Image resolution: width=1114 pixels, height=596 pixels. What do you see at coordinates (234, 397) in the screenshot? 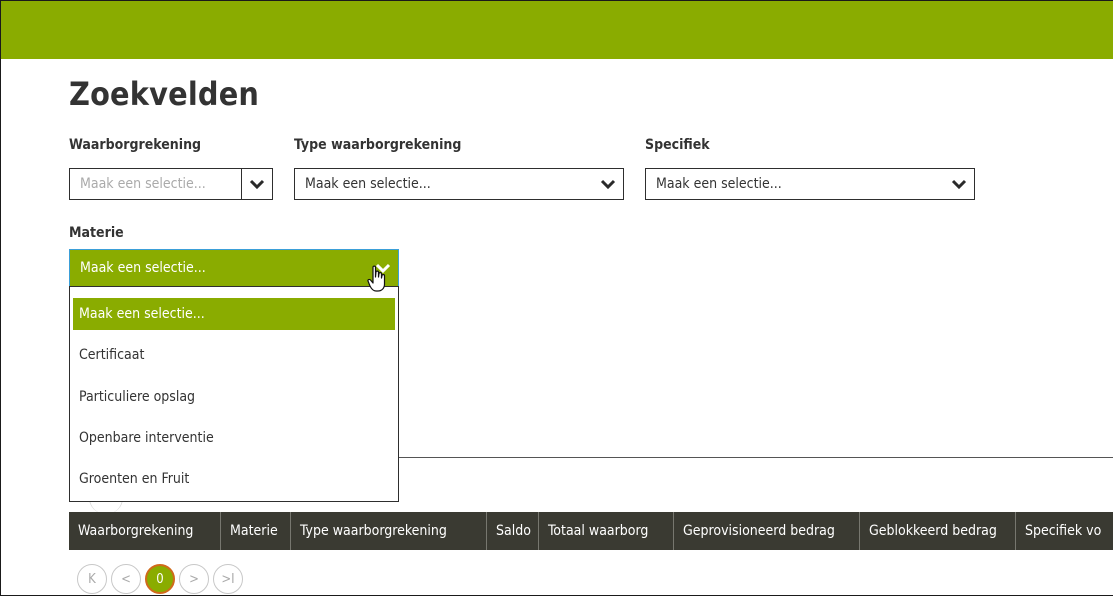
I see `materie-option: Particuliere opslag` at bounding box center [234, 397].